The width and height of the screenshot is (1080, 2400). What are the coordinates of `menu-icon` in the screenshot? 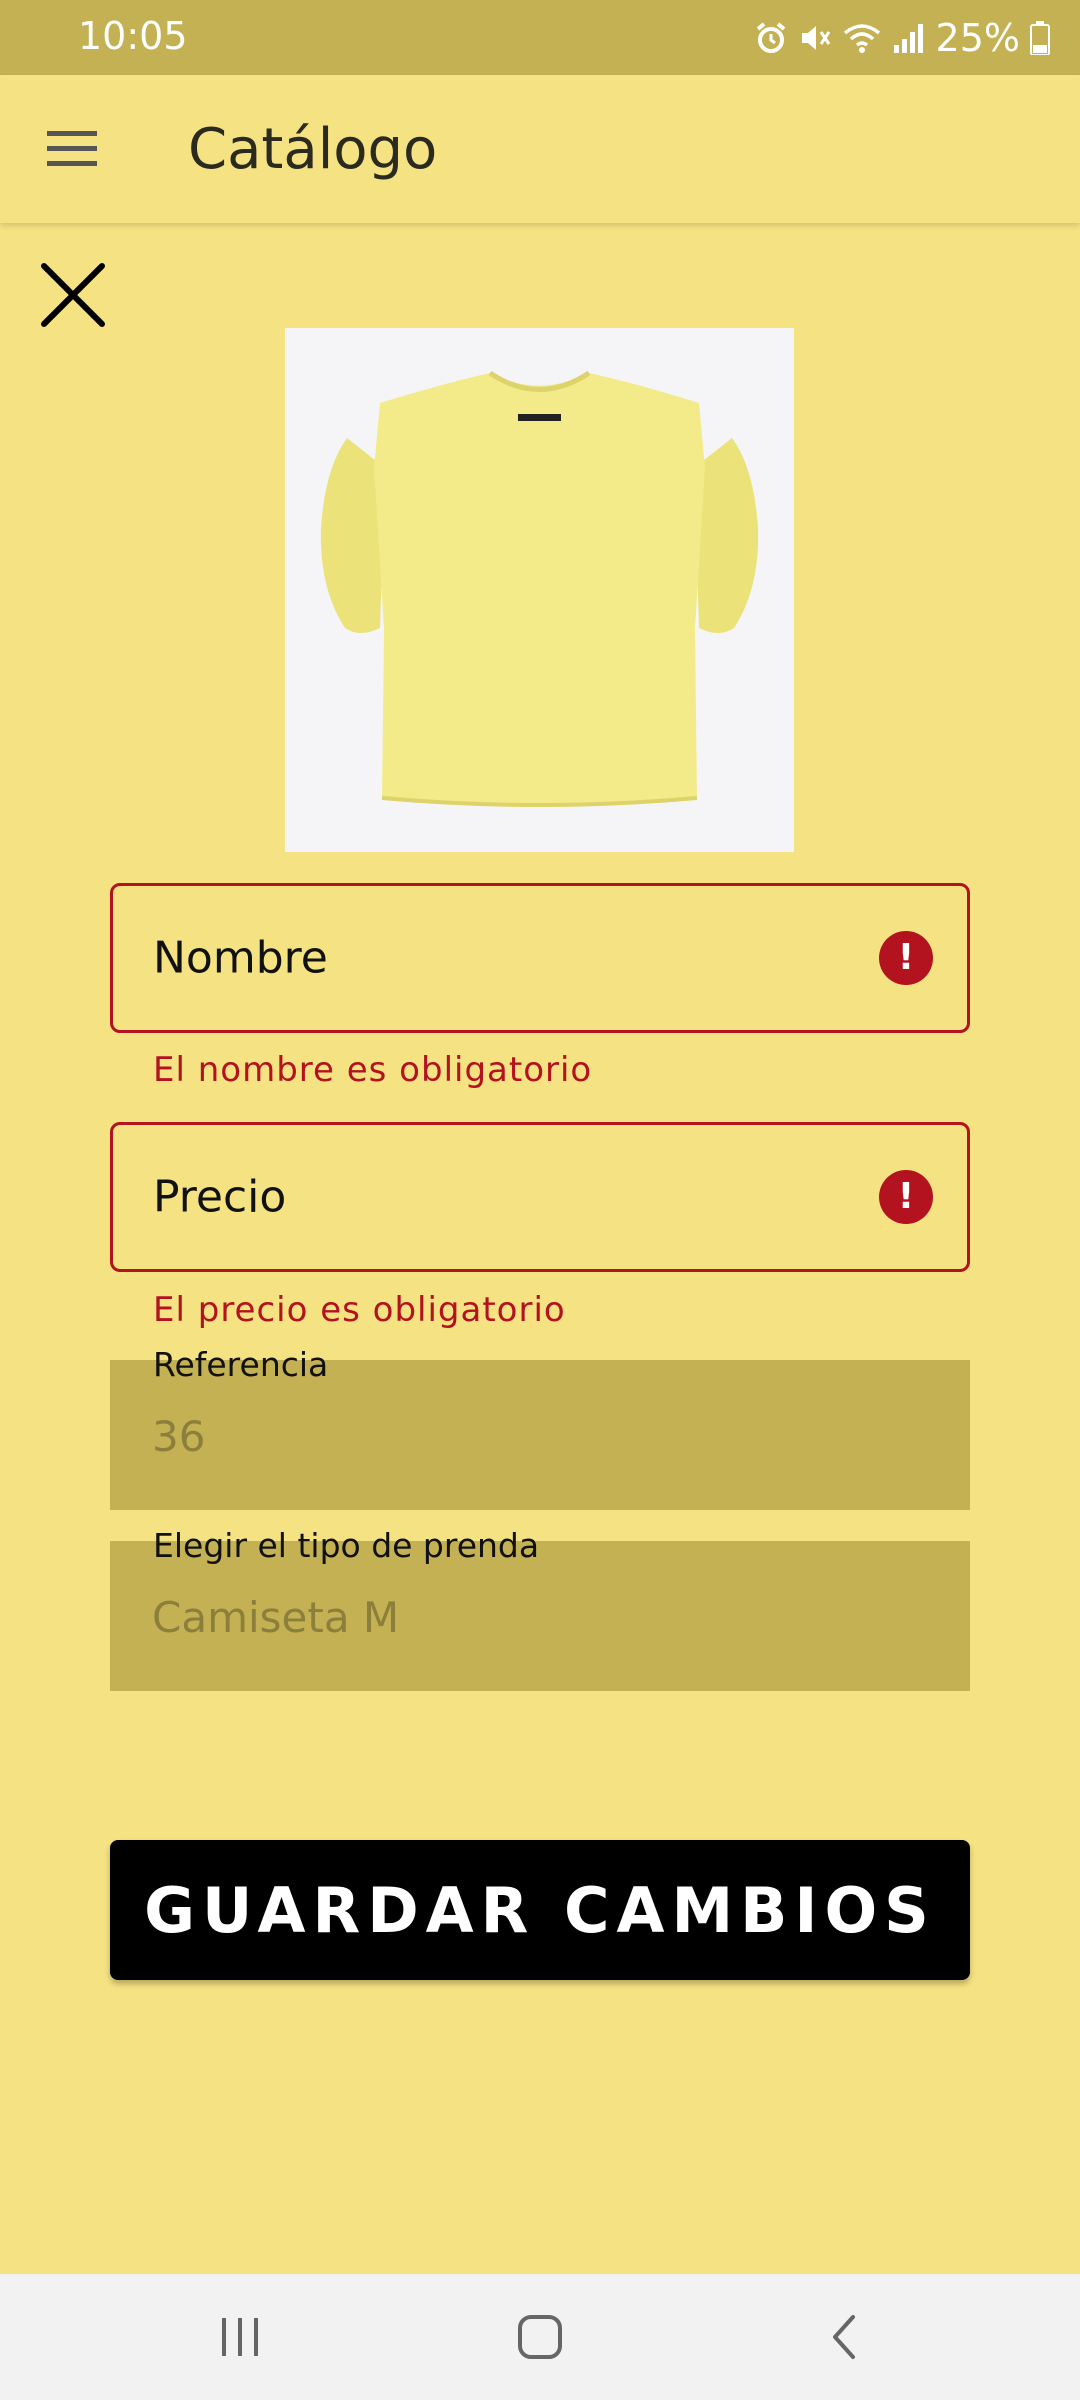 It's located at (72, 149).